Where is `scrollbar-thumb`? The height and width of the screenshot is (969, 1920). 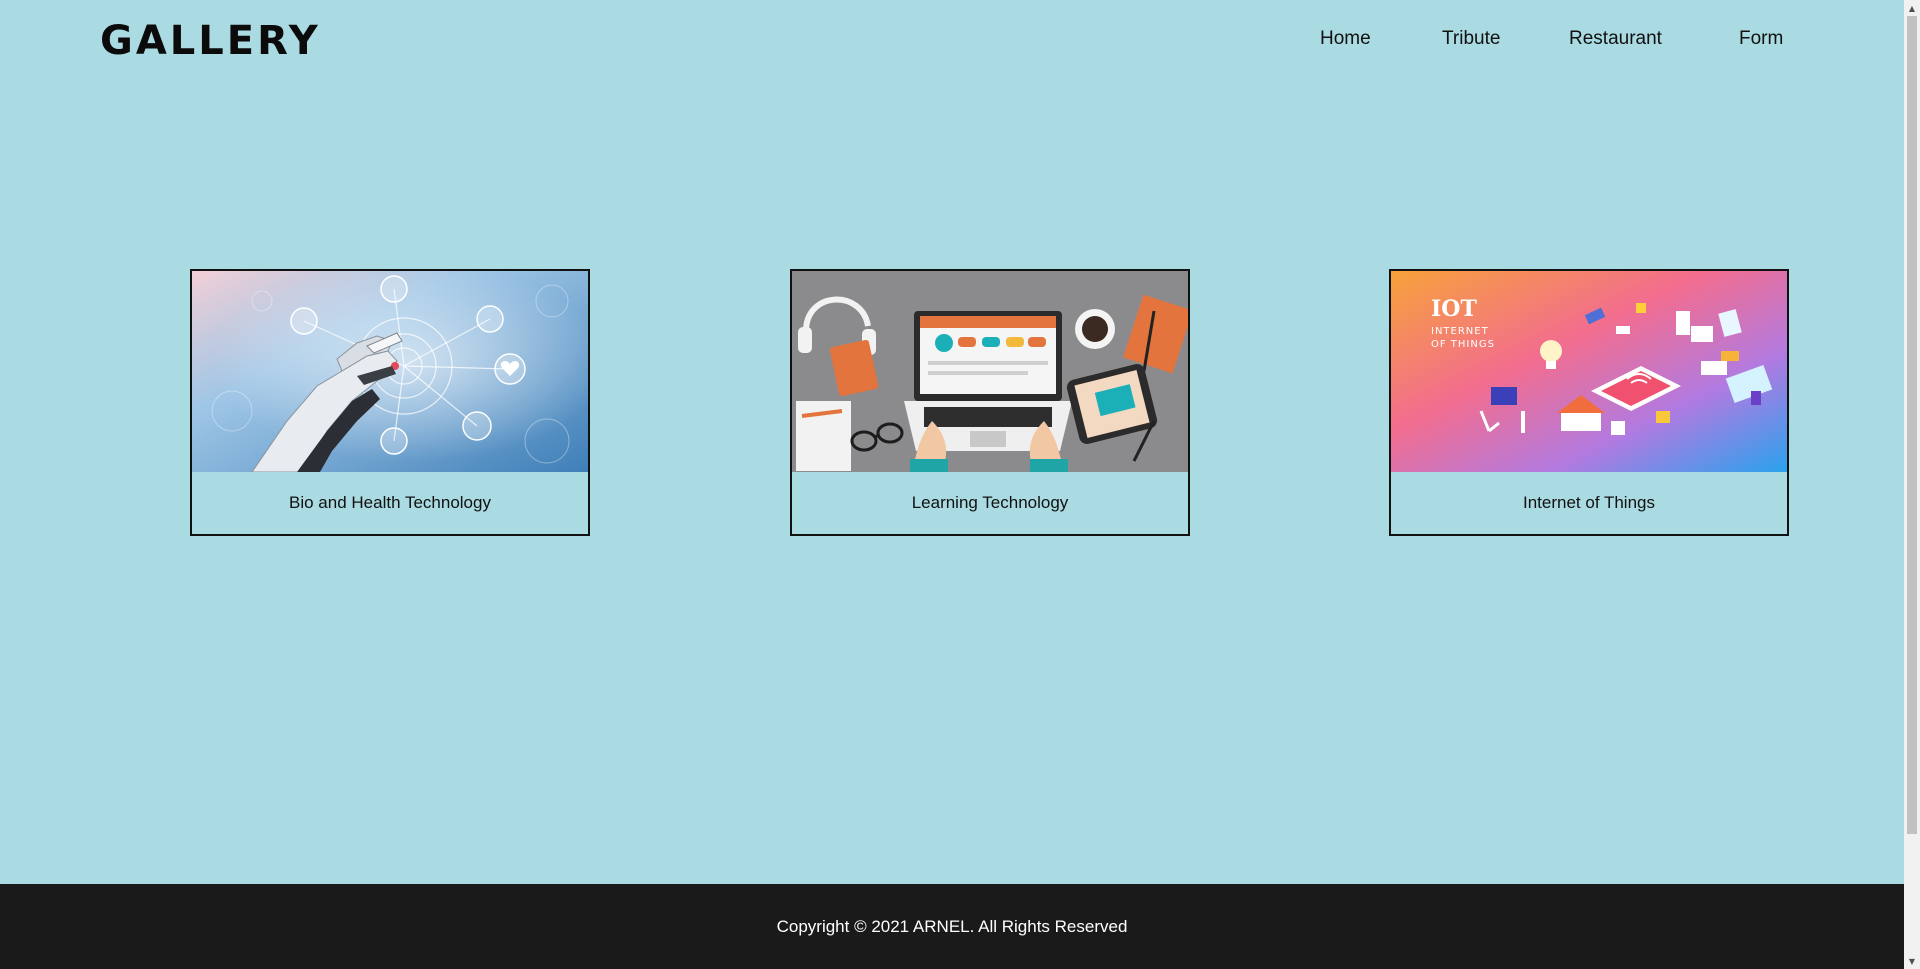 scrollbar-thumb is located at coordinates (1912, 425).